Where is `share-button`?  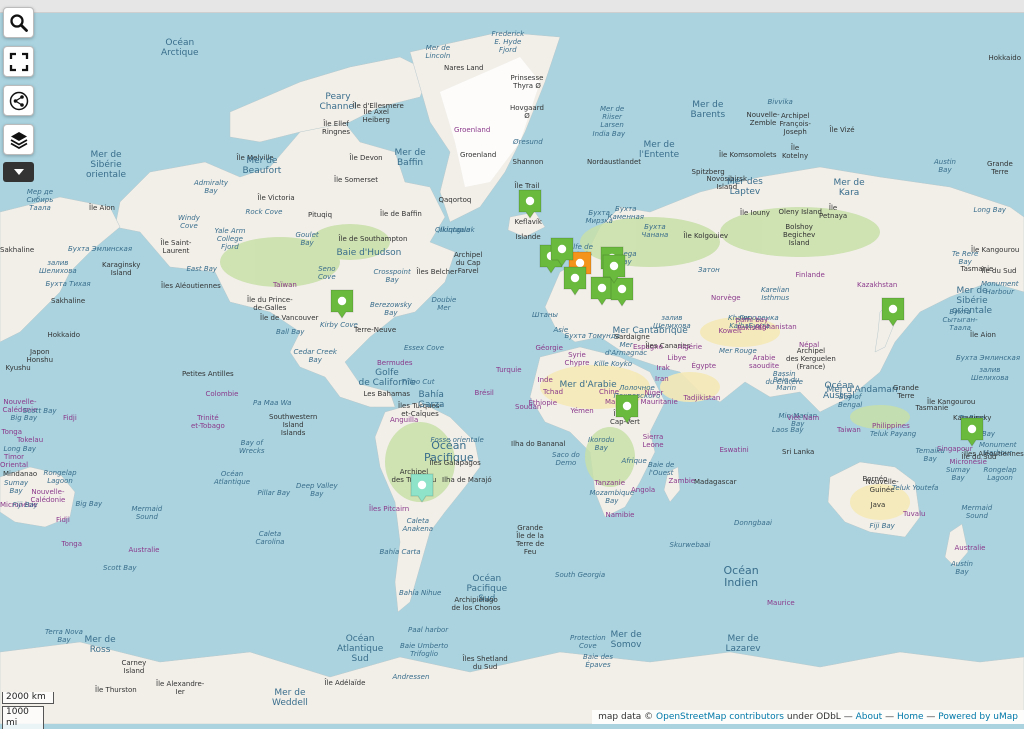 share-button is located at coordinates (18, 100).